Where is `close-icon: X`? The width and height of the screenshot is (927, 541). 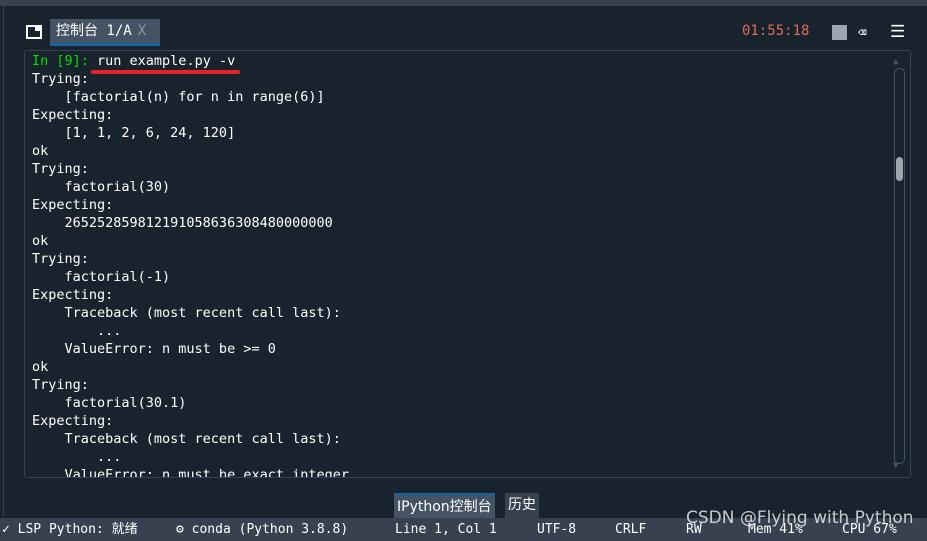 close-icon: X is located at coordinates (142, 31).